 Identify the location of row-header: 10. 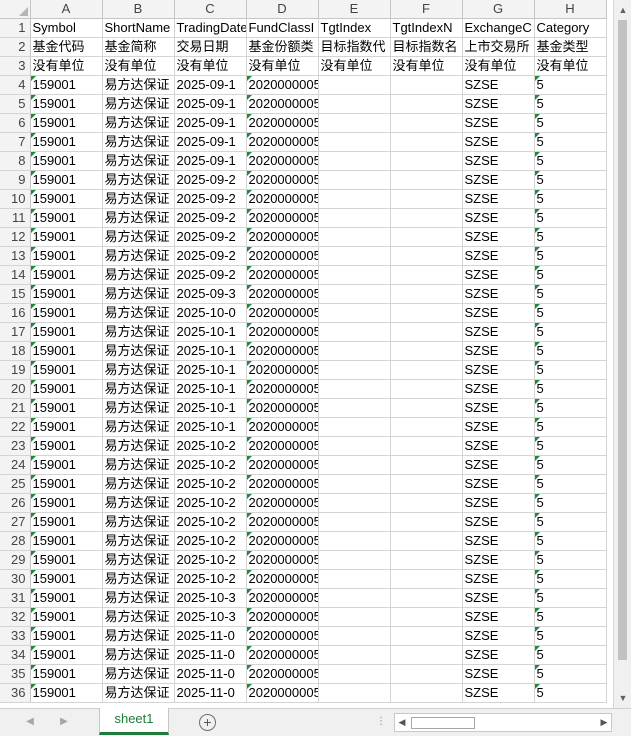
(15, 199).